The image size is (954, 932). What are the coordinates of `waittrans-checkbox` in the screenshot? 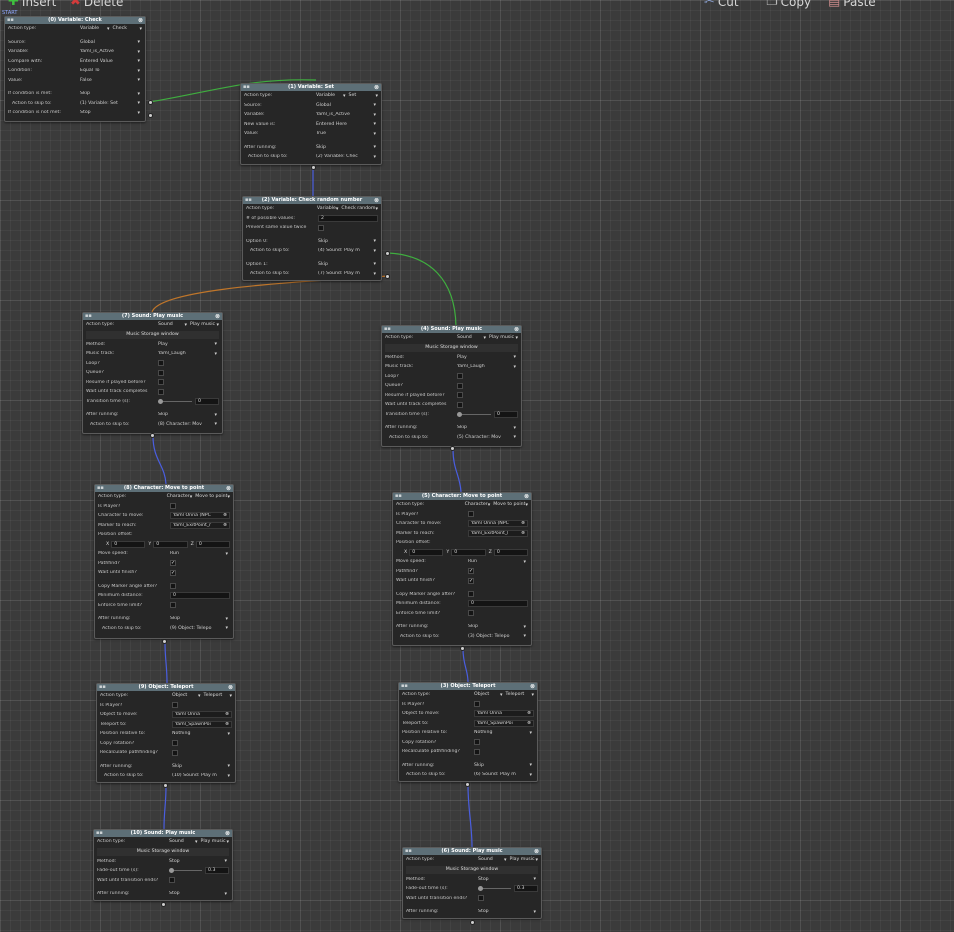 It's located at (172, 880).